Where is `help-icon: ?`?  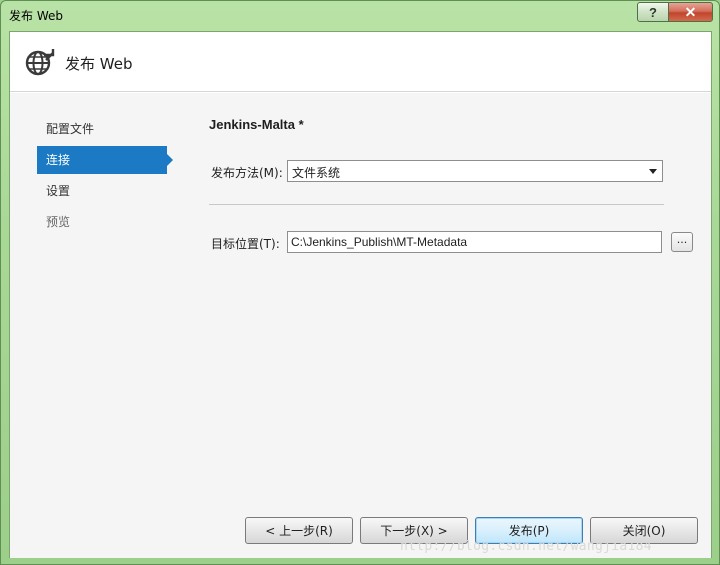 help-icon: ? is located at coordinates (653, 12).